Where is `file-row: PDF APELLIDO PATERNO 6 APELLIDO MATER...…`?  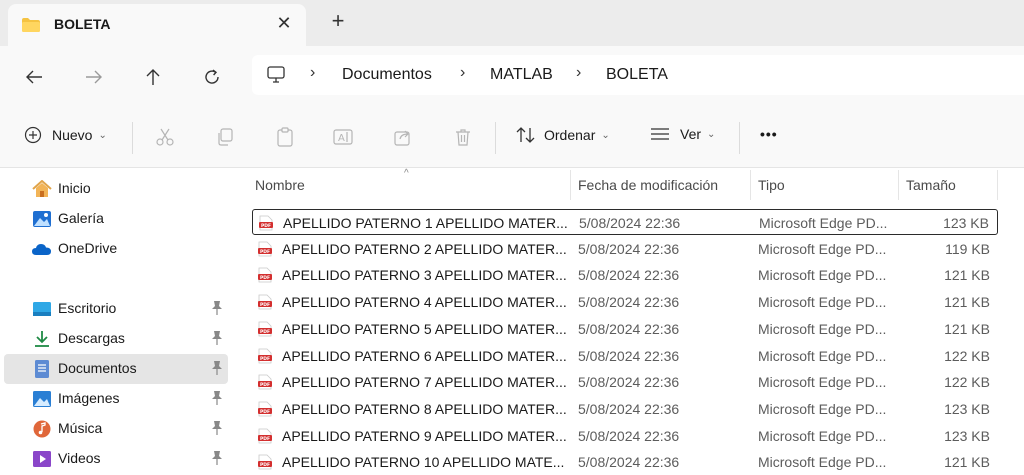
file-row: PDF APELLIDO PATERNO 6 APELLIDO MATER...… is located at coordinates (625, 356).